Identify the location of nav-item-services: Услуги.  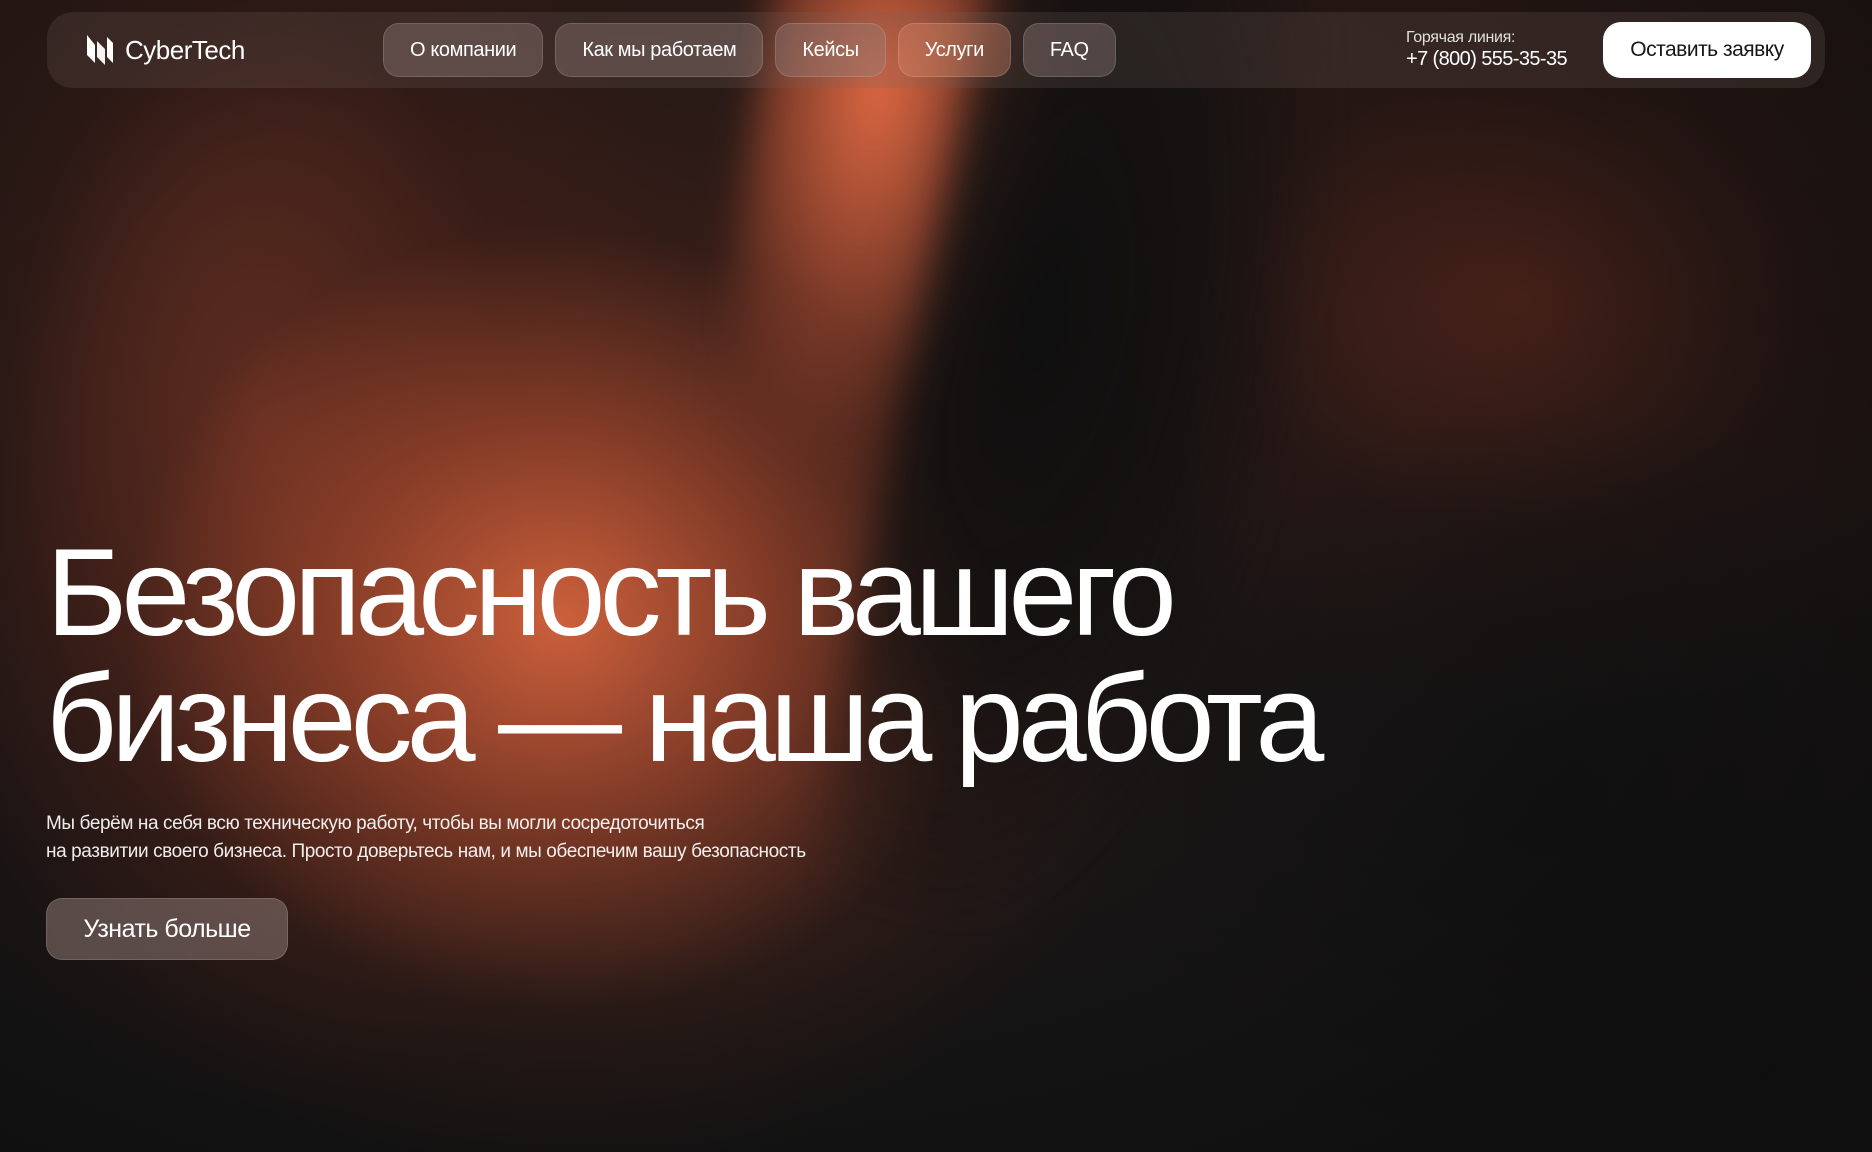
(954, 50).